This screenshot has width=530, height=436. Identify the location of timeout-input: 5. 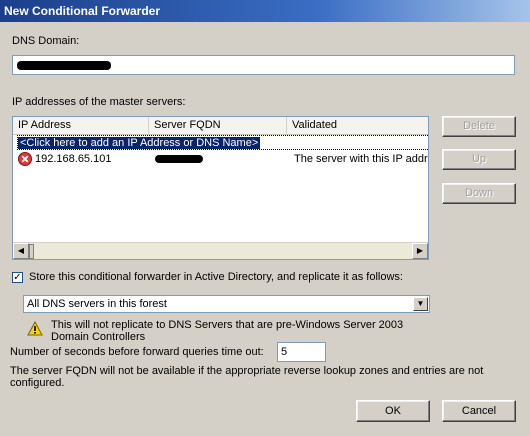
(301, 352).